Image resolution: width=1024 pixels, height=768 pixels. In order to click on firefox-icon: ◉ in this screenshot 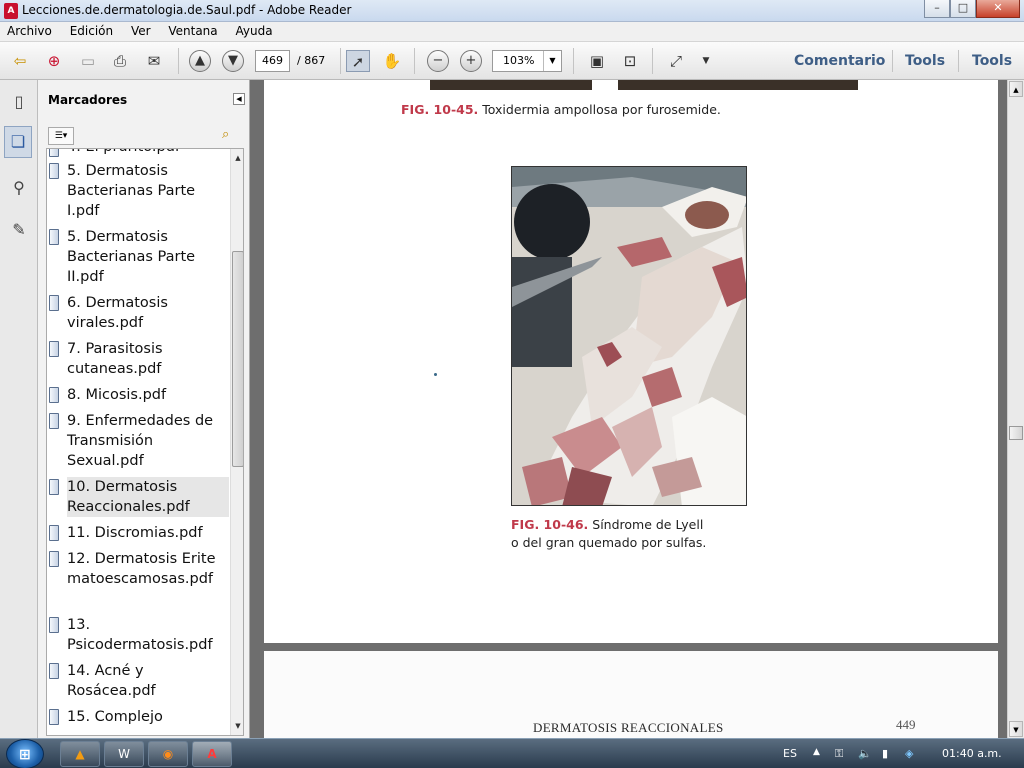, I will do `click(168, 754)`.